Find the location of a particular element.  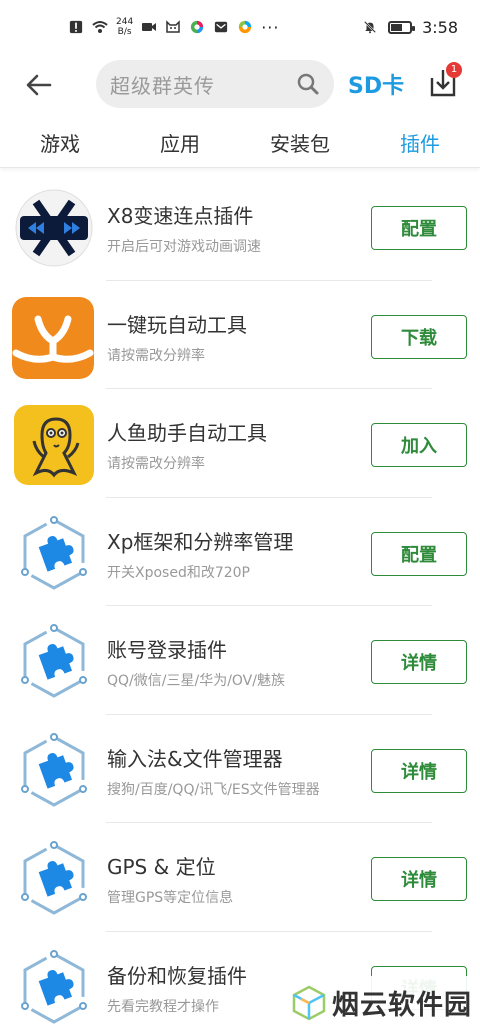

site-watermark: 烟云软件园 is located at coordinates (382, 1002).